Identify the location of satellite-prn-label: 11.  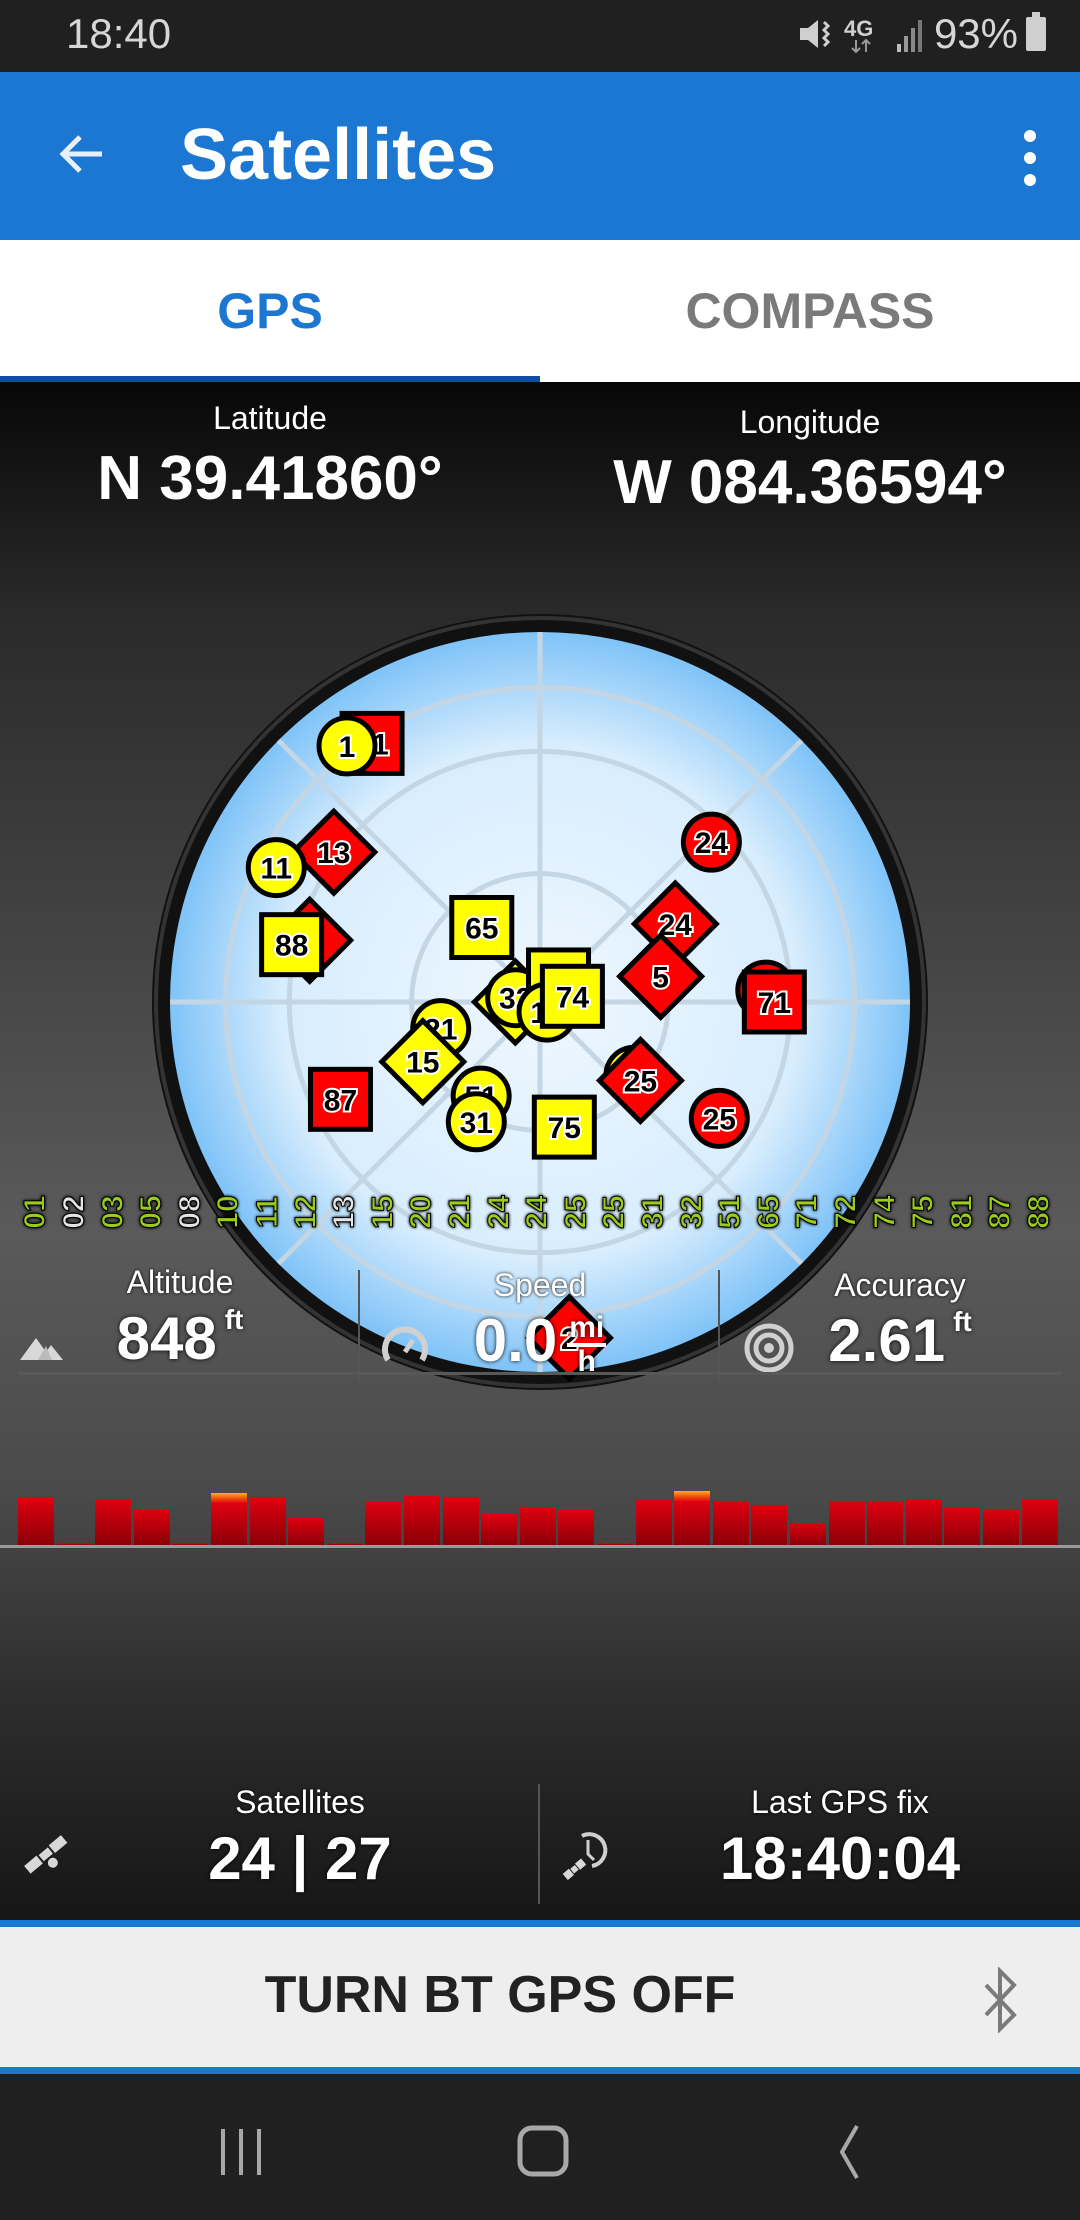
(276, 869).